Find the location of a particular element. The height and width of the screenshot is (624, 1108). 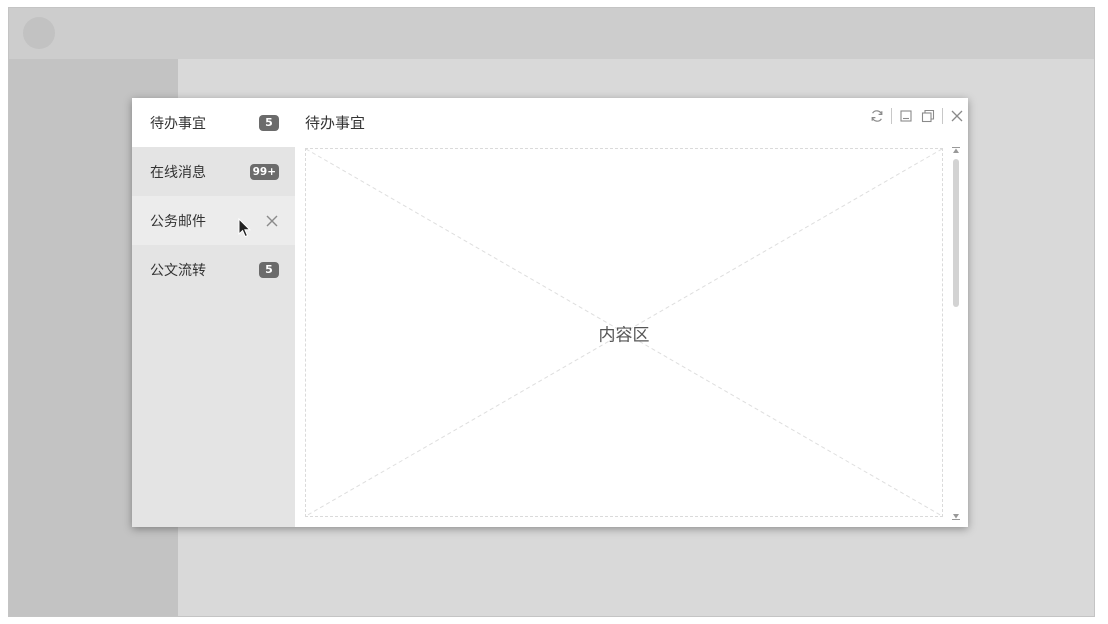

close-button is located at coordinates (957, 116).